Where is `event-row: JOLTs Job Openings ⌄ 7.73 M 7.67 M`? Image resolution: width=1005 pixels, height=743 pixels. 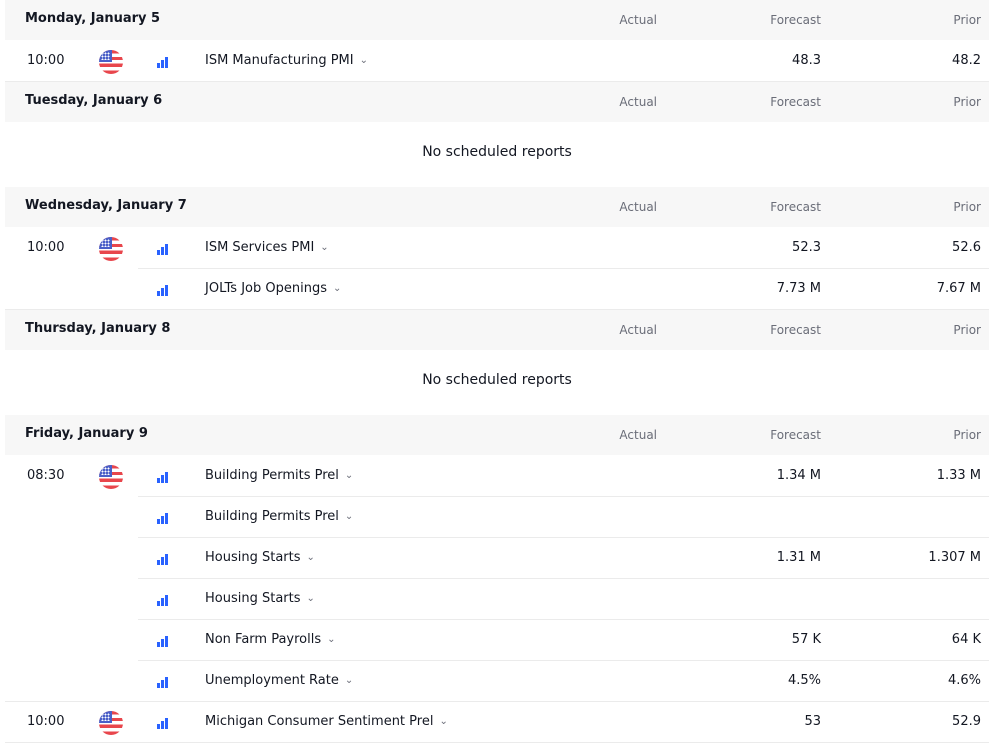
event-row: JOLTs Job Openings ⌄ 7.73 M 7.67 M is located at coordinates (497, 289).